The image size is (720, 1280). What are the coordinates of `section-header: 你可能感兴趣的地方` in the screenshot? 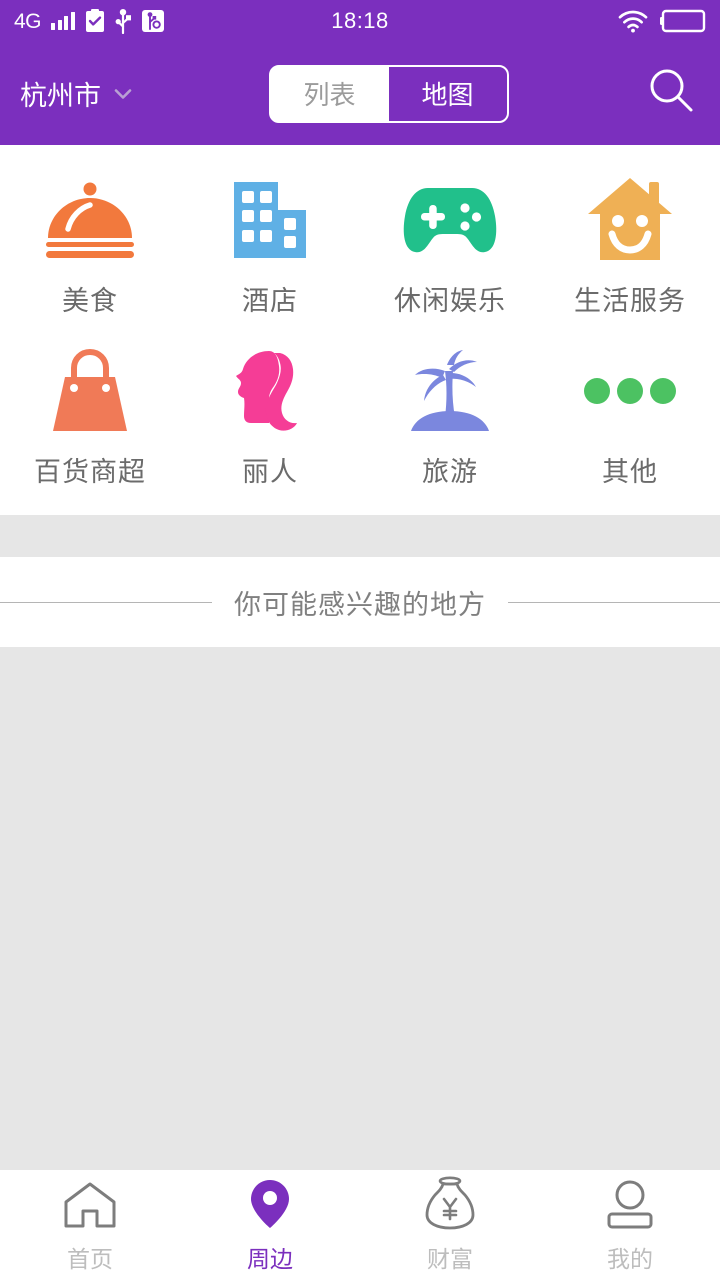 It's located at (360, 602).